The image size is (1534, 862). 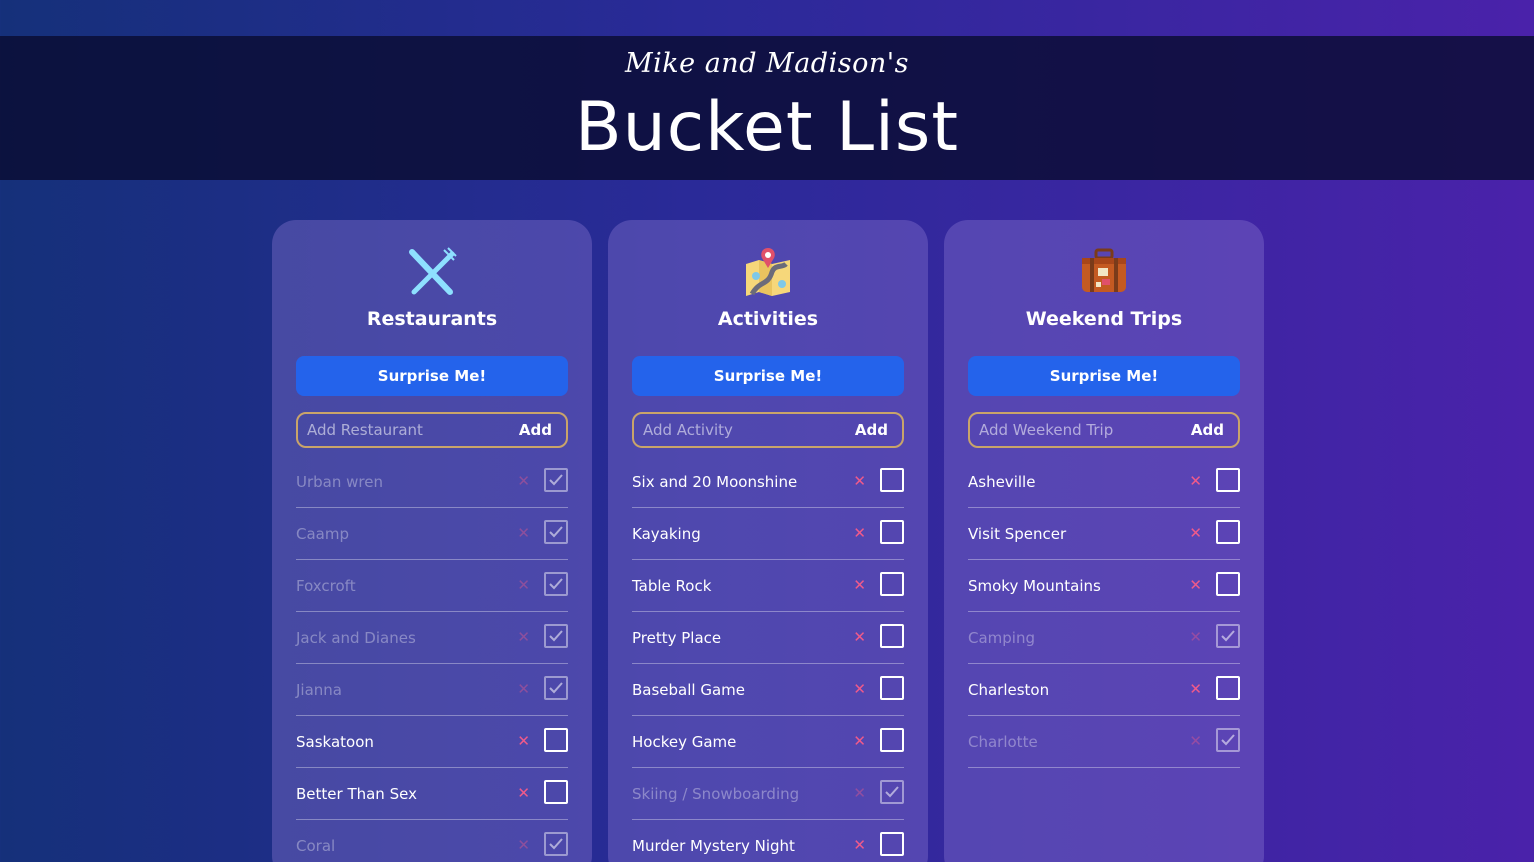 What do you see at coordinates (402, 430) in the screenshot?
I see `restaurants-add-input` at bounding box center [402, 430].